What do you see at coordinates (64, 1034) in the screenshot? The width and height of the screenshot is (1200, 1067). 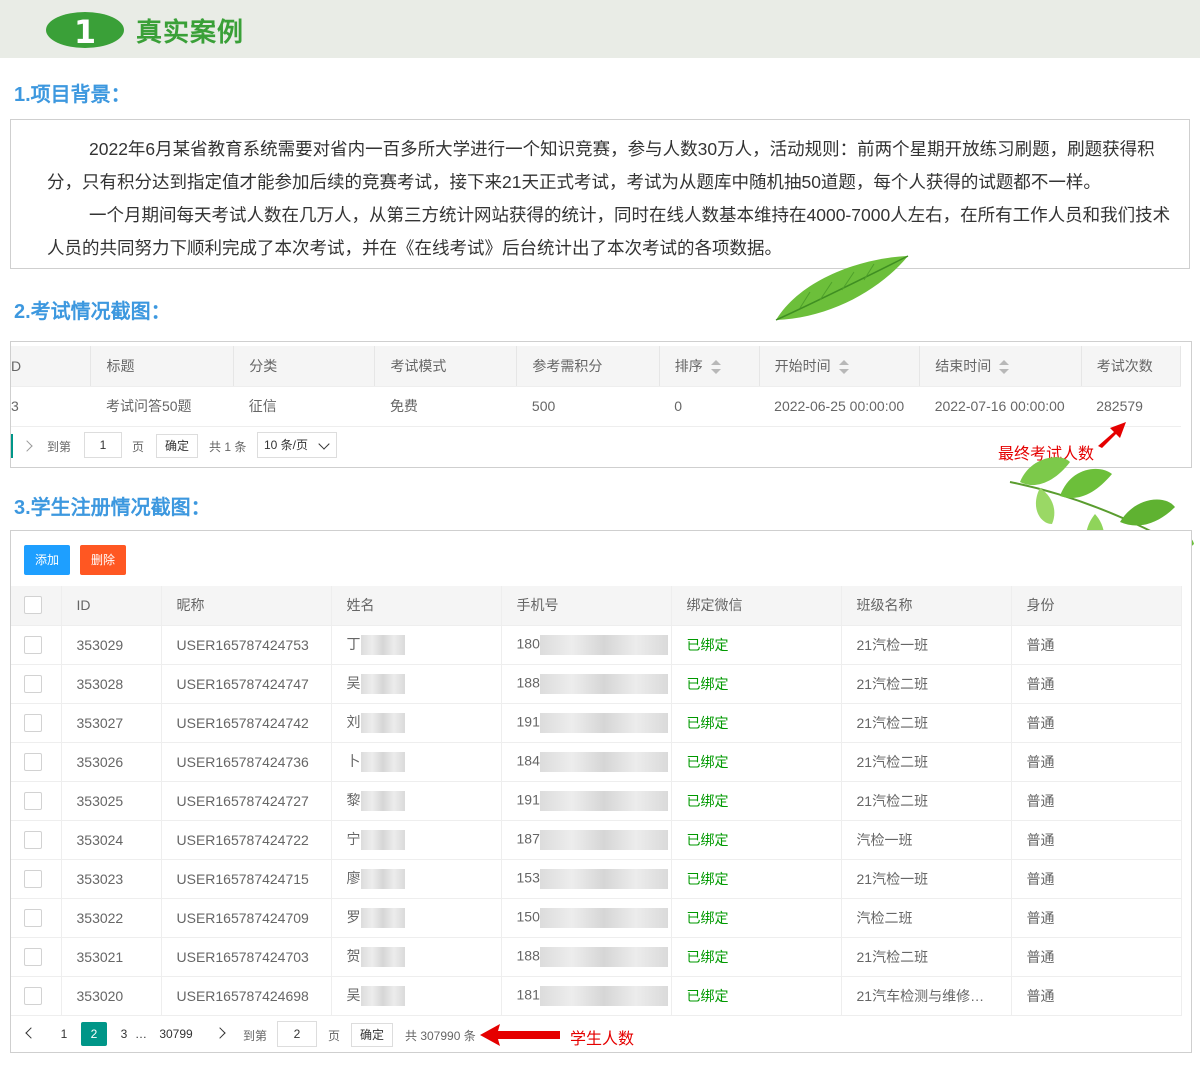 I see `page-number-button: 1` at bounding box center [64, 1034].